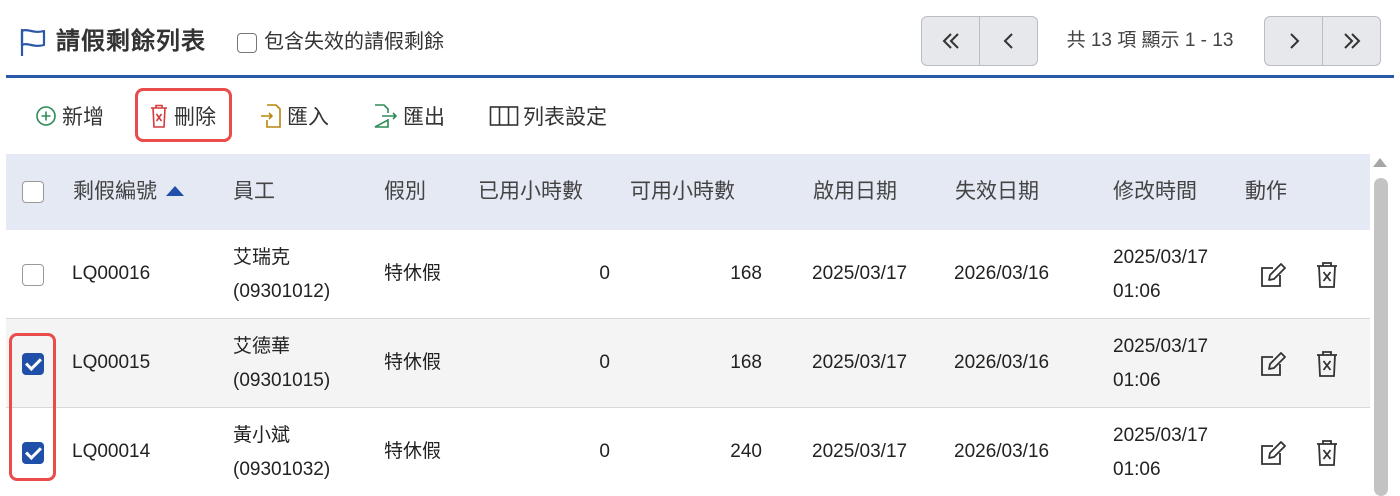  I want to click on double-chevron-right-icon, so click(1351, 41).